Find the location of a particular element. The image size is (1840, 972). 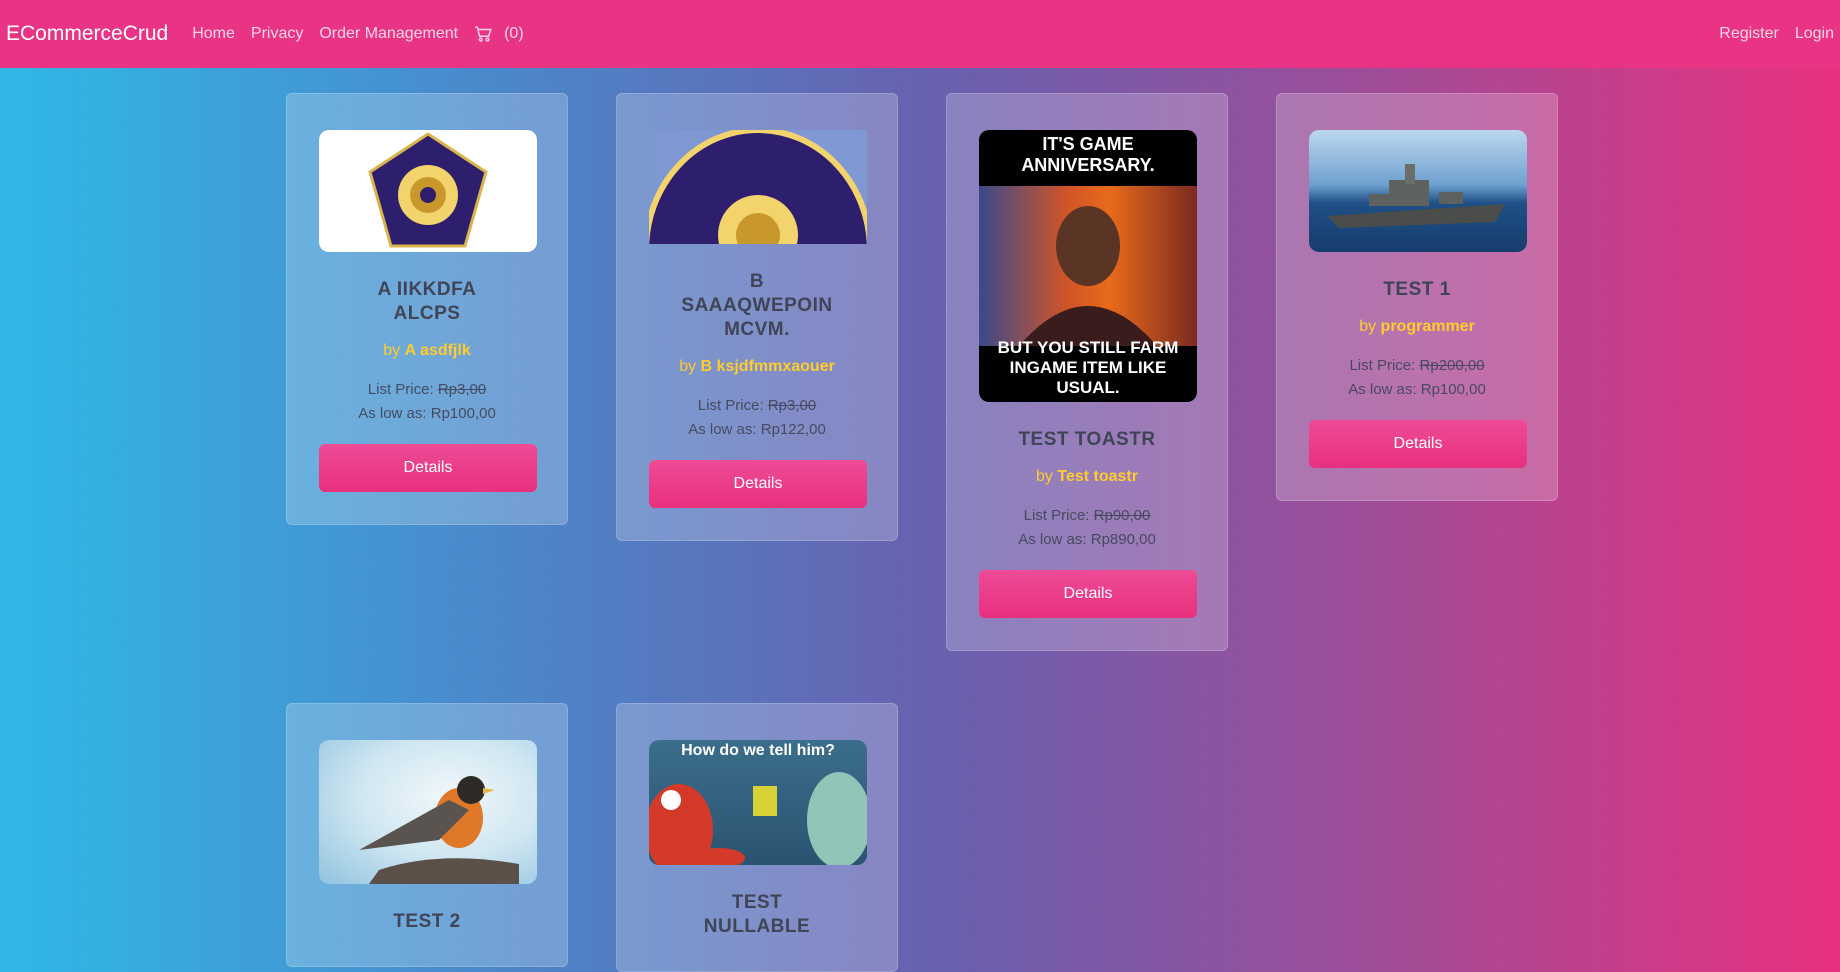

cart-count: (0) is located at coordinates (514, 33).